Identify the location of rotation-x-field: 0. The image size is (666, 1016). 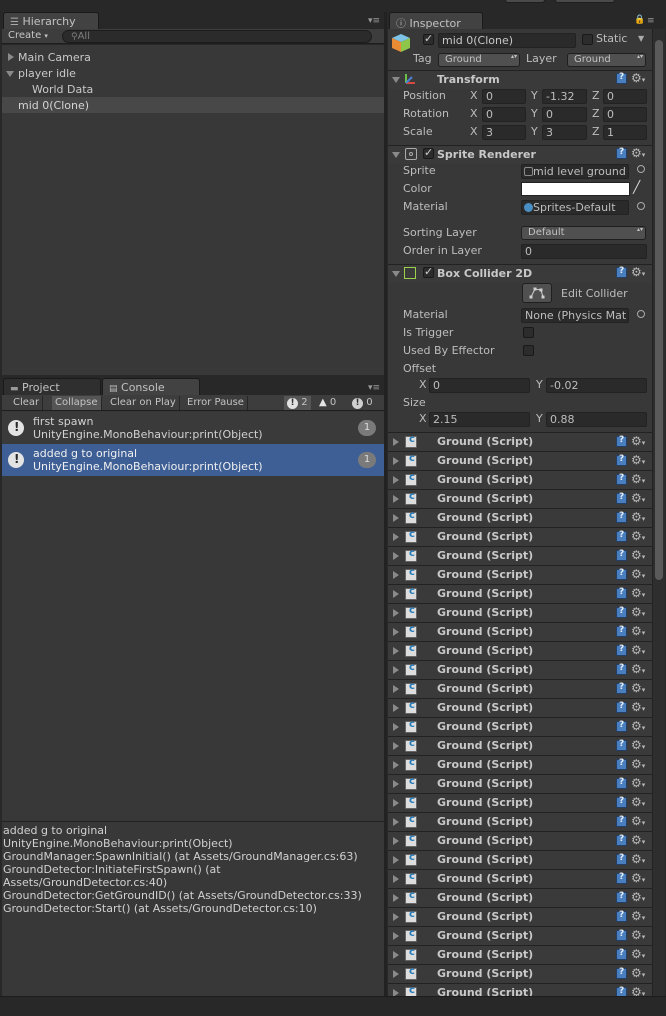
(504, 114).